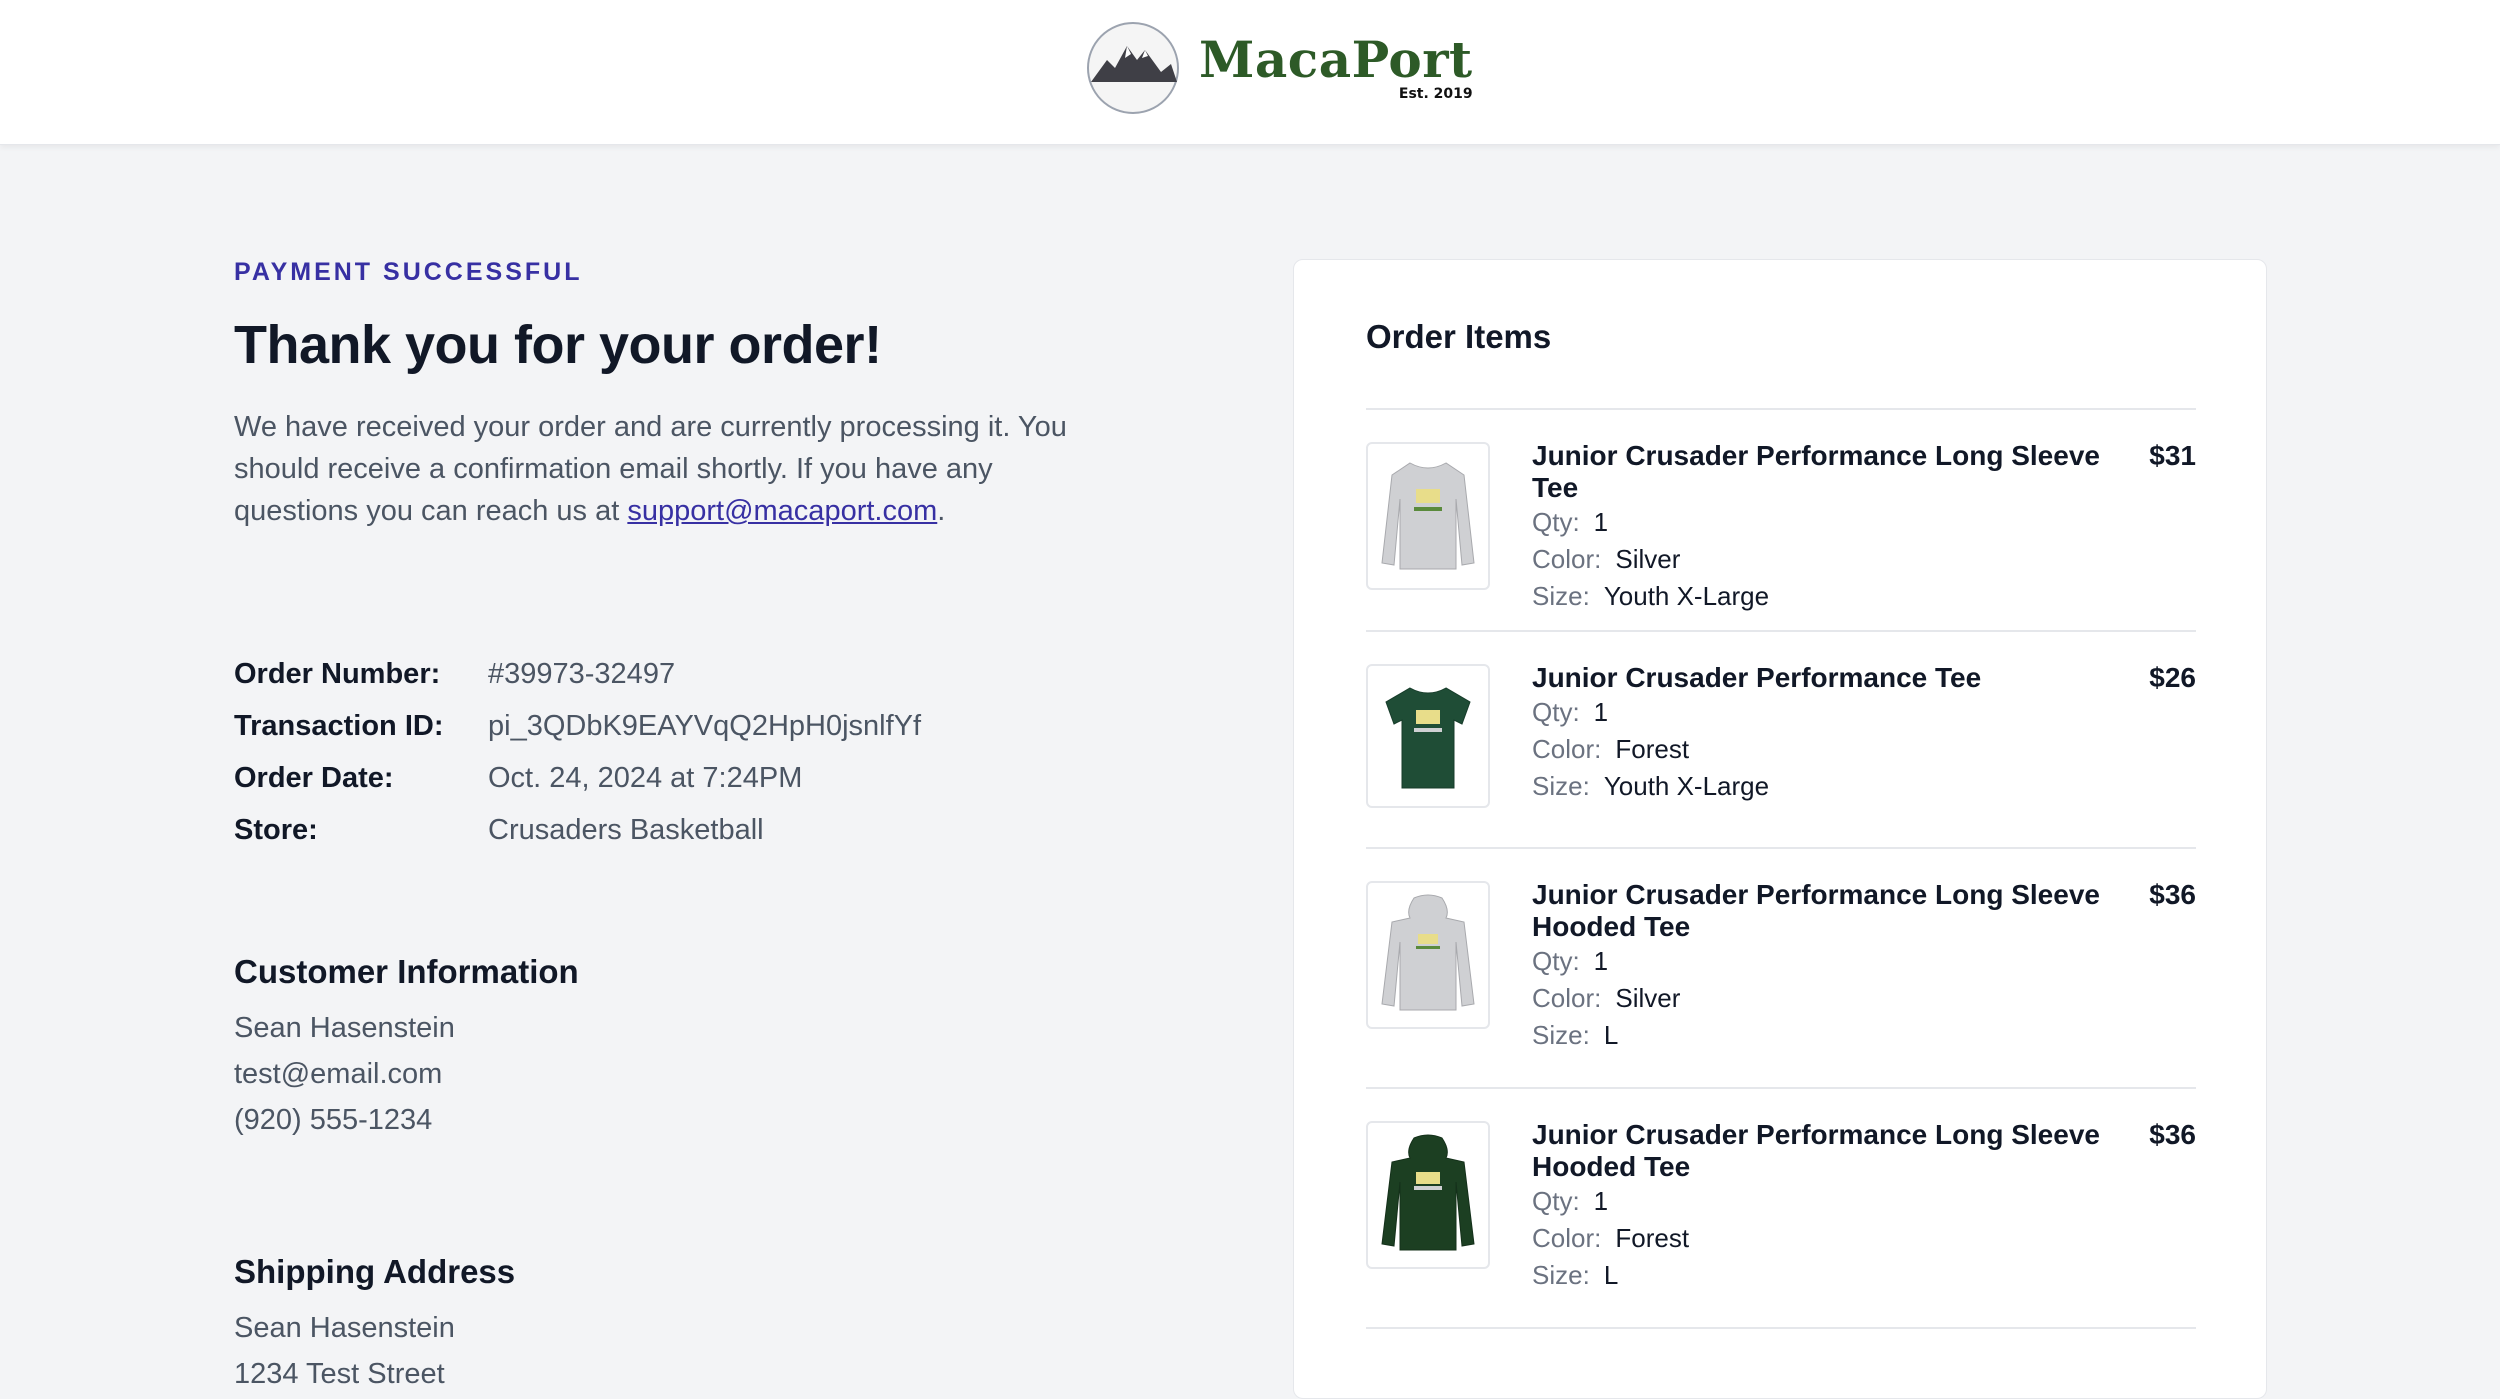  Describe the element at coordinates (408, 272) in the screenshot. I see `payment-status-label: PAYMENT SUCCESSFUL` at that location.